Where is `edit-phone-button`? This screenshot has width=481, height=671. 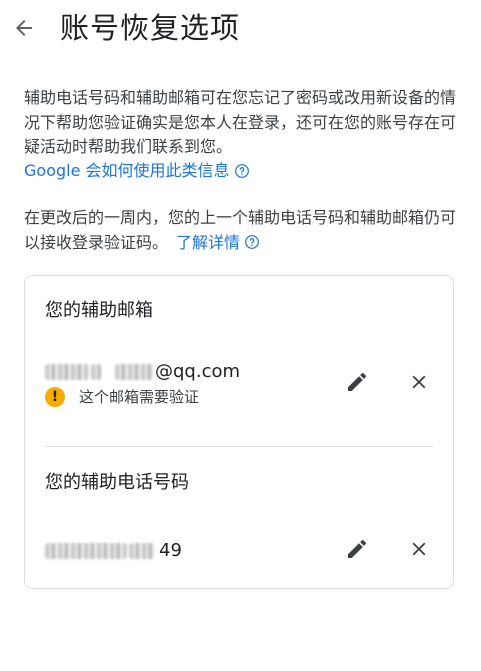
edit-phone-button is located at coordinates (357, 549).